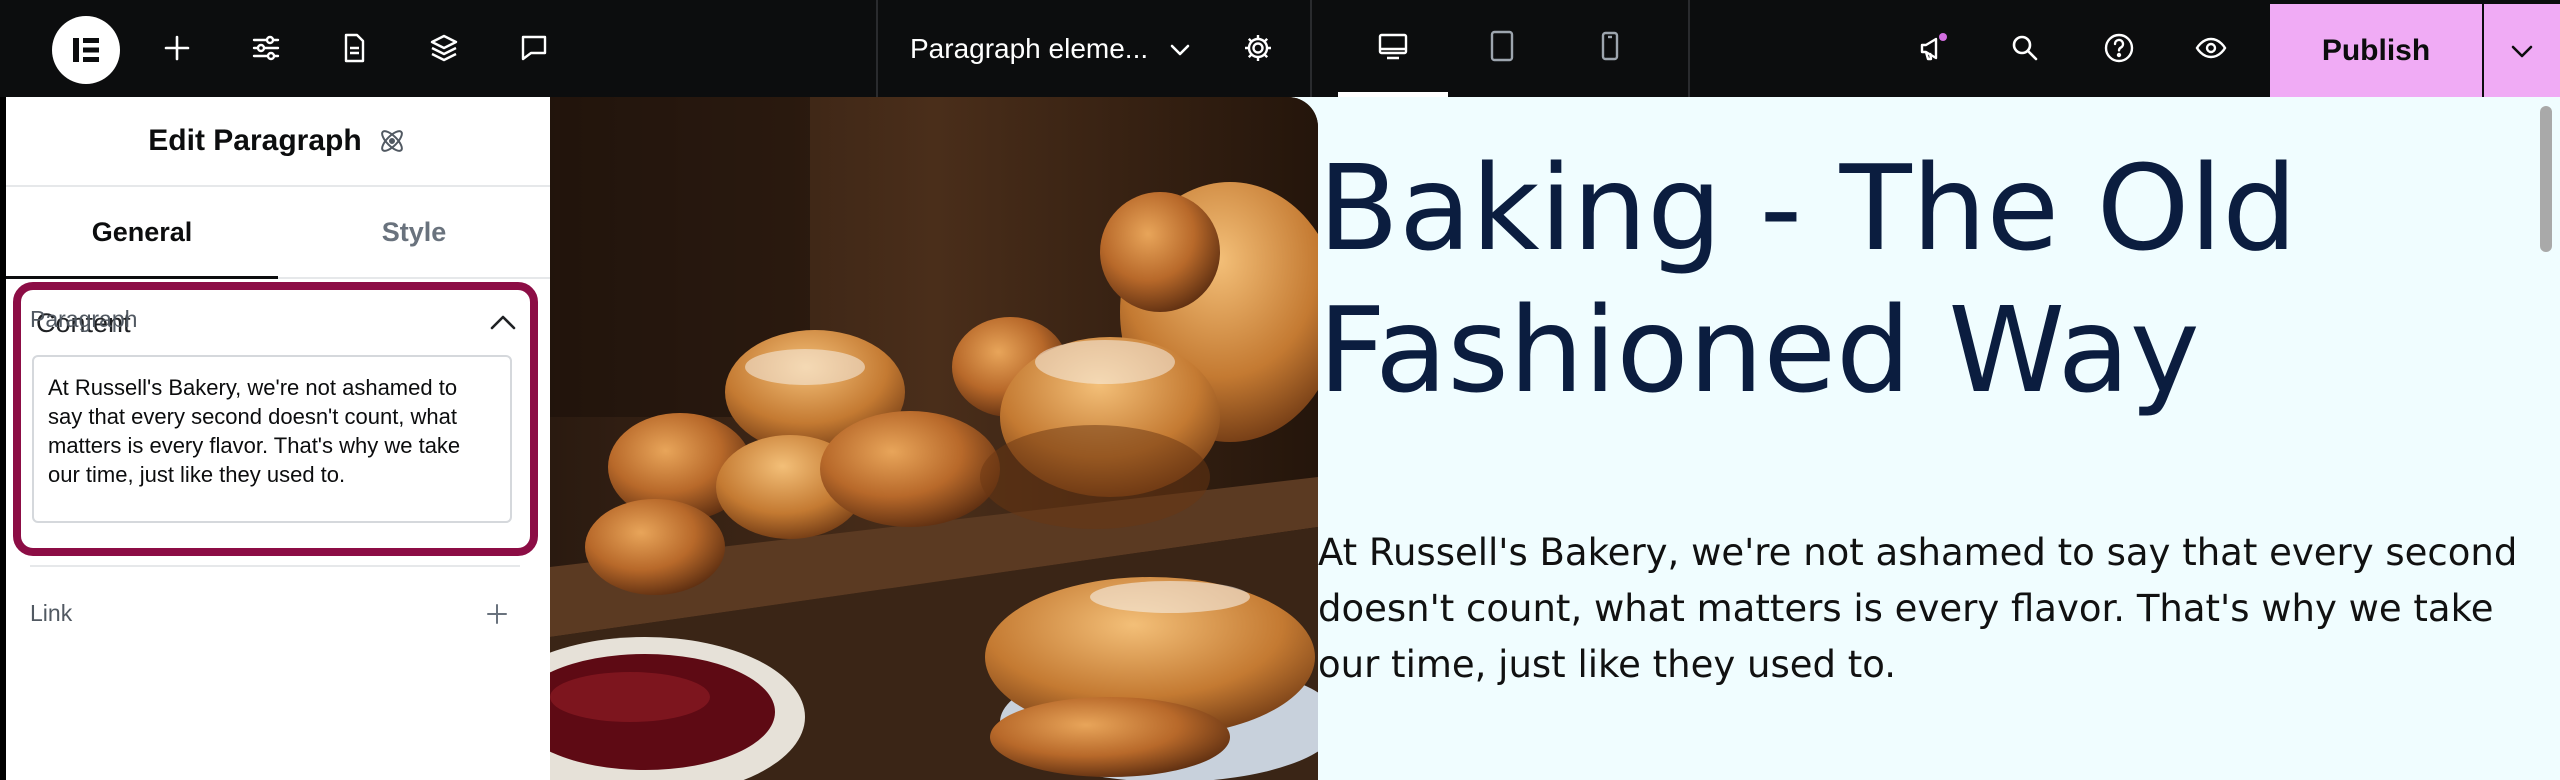  Describe the element at coordinates (1393, 46) in the screenshot. I see `desktop-device-icon` at that location.